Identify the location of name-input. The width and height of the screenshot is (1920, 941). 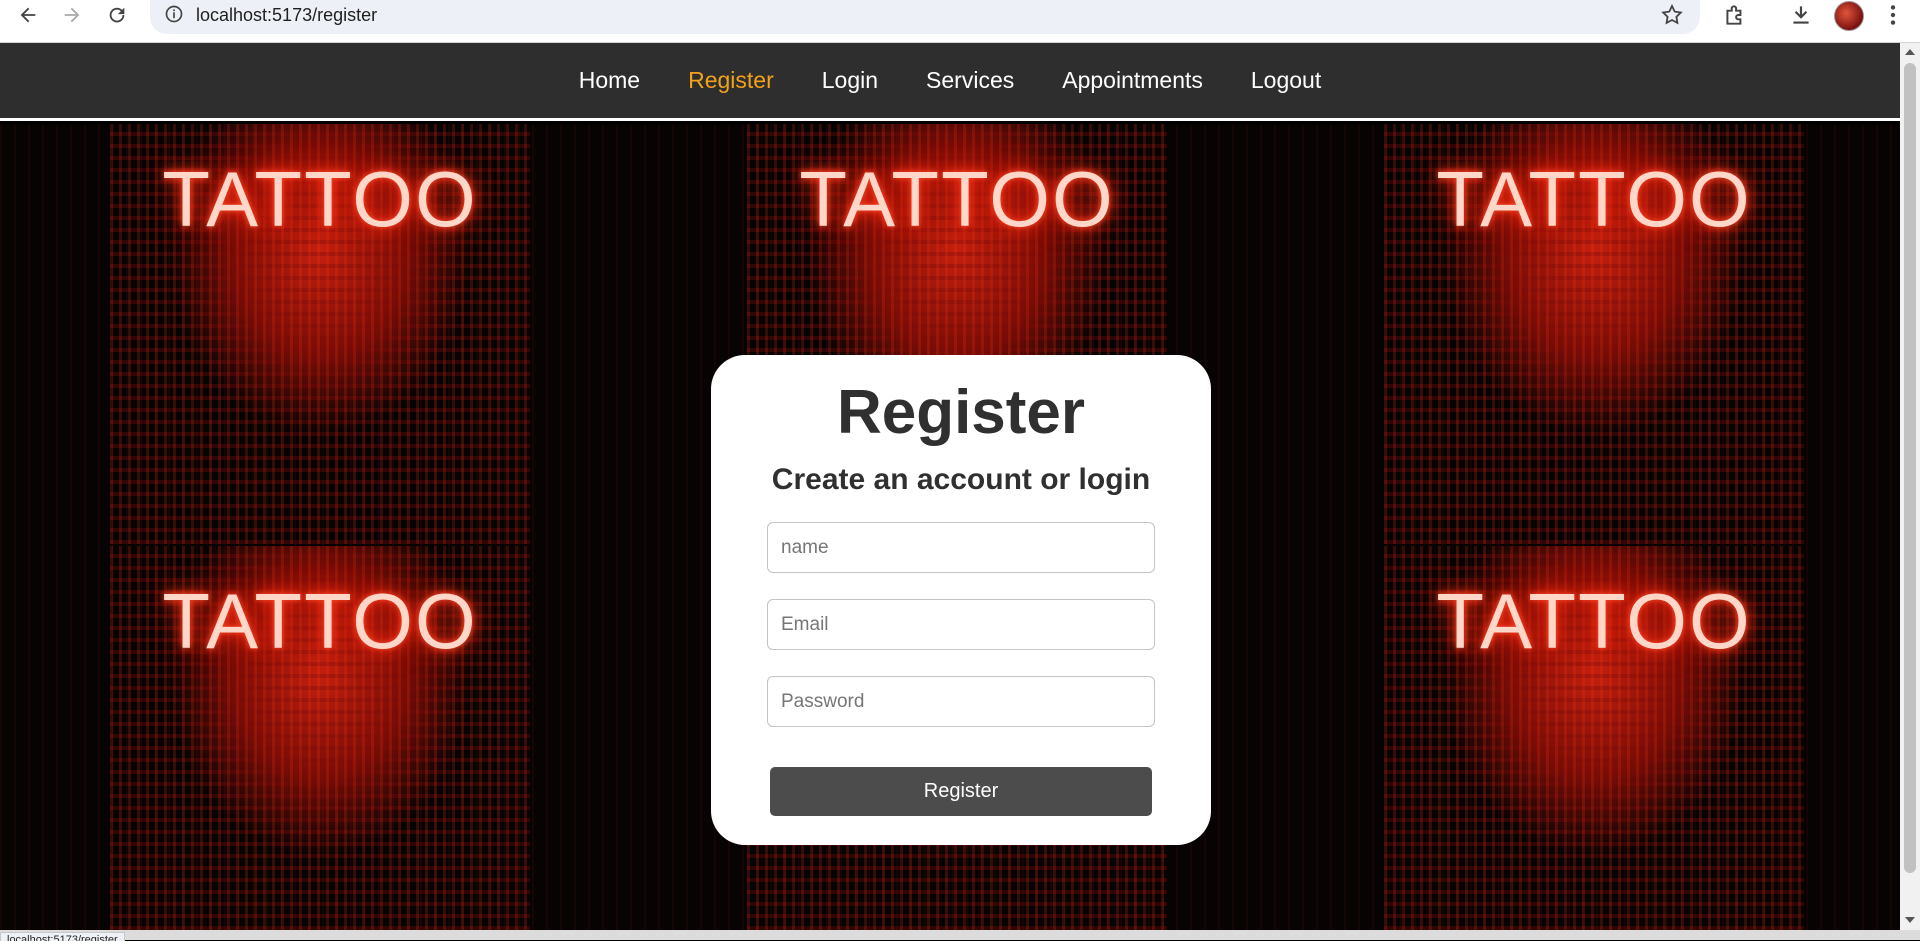
(961, 547).